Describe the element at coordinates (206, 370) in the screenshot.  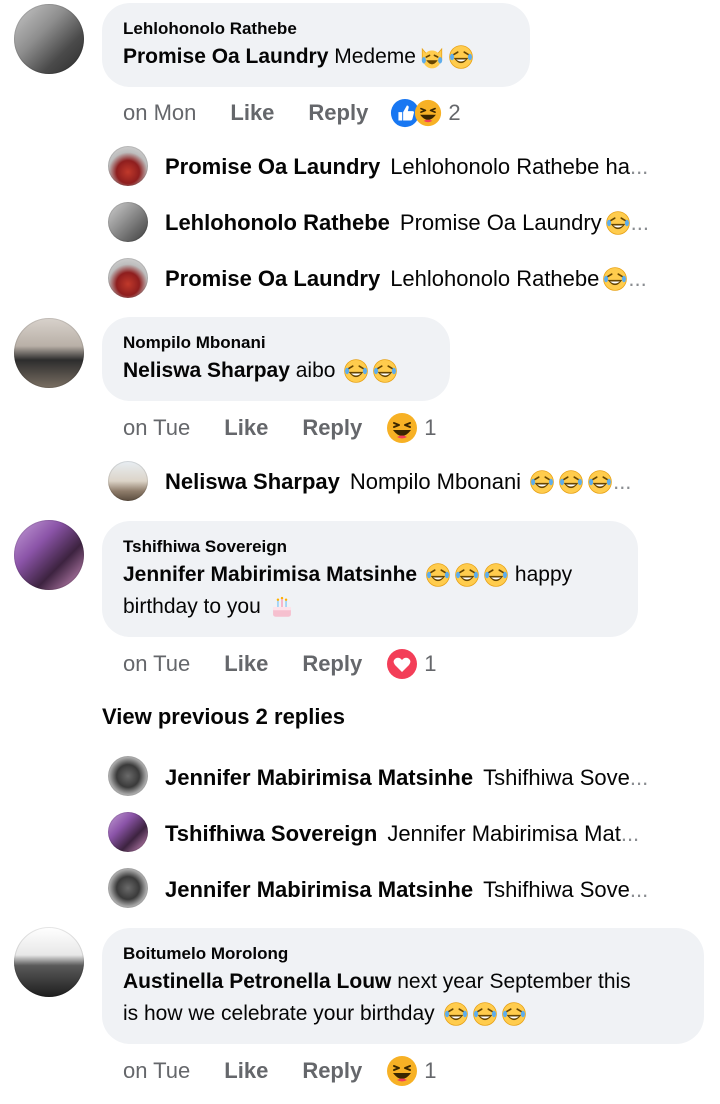
I see `mention-link: Neliswa Sharpay` at that location.